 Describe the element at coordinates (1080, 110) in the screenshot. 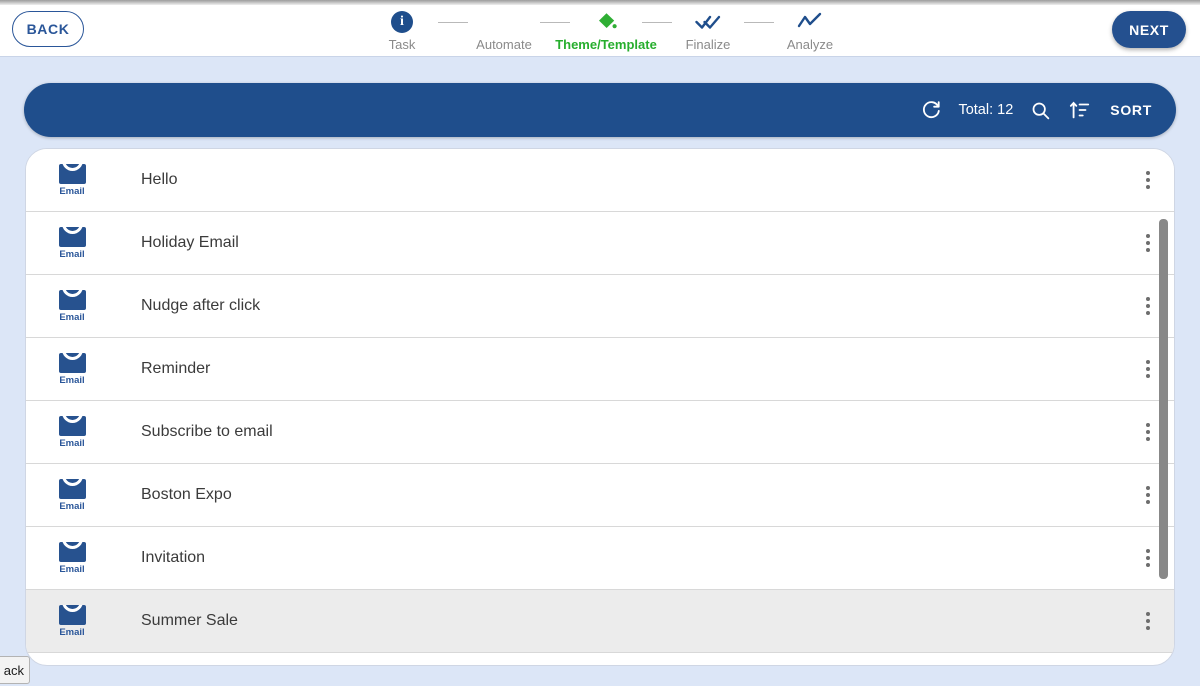

I see `sort-ascending-icon` at that location.